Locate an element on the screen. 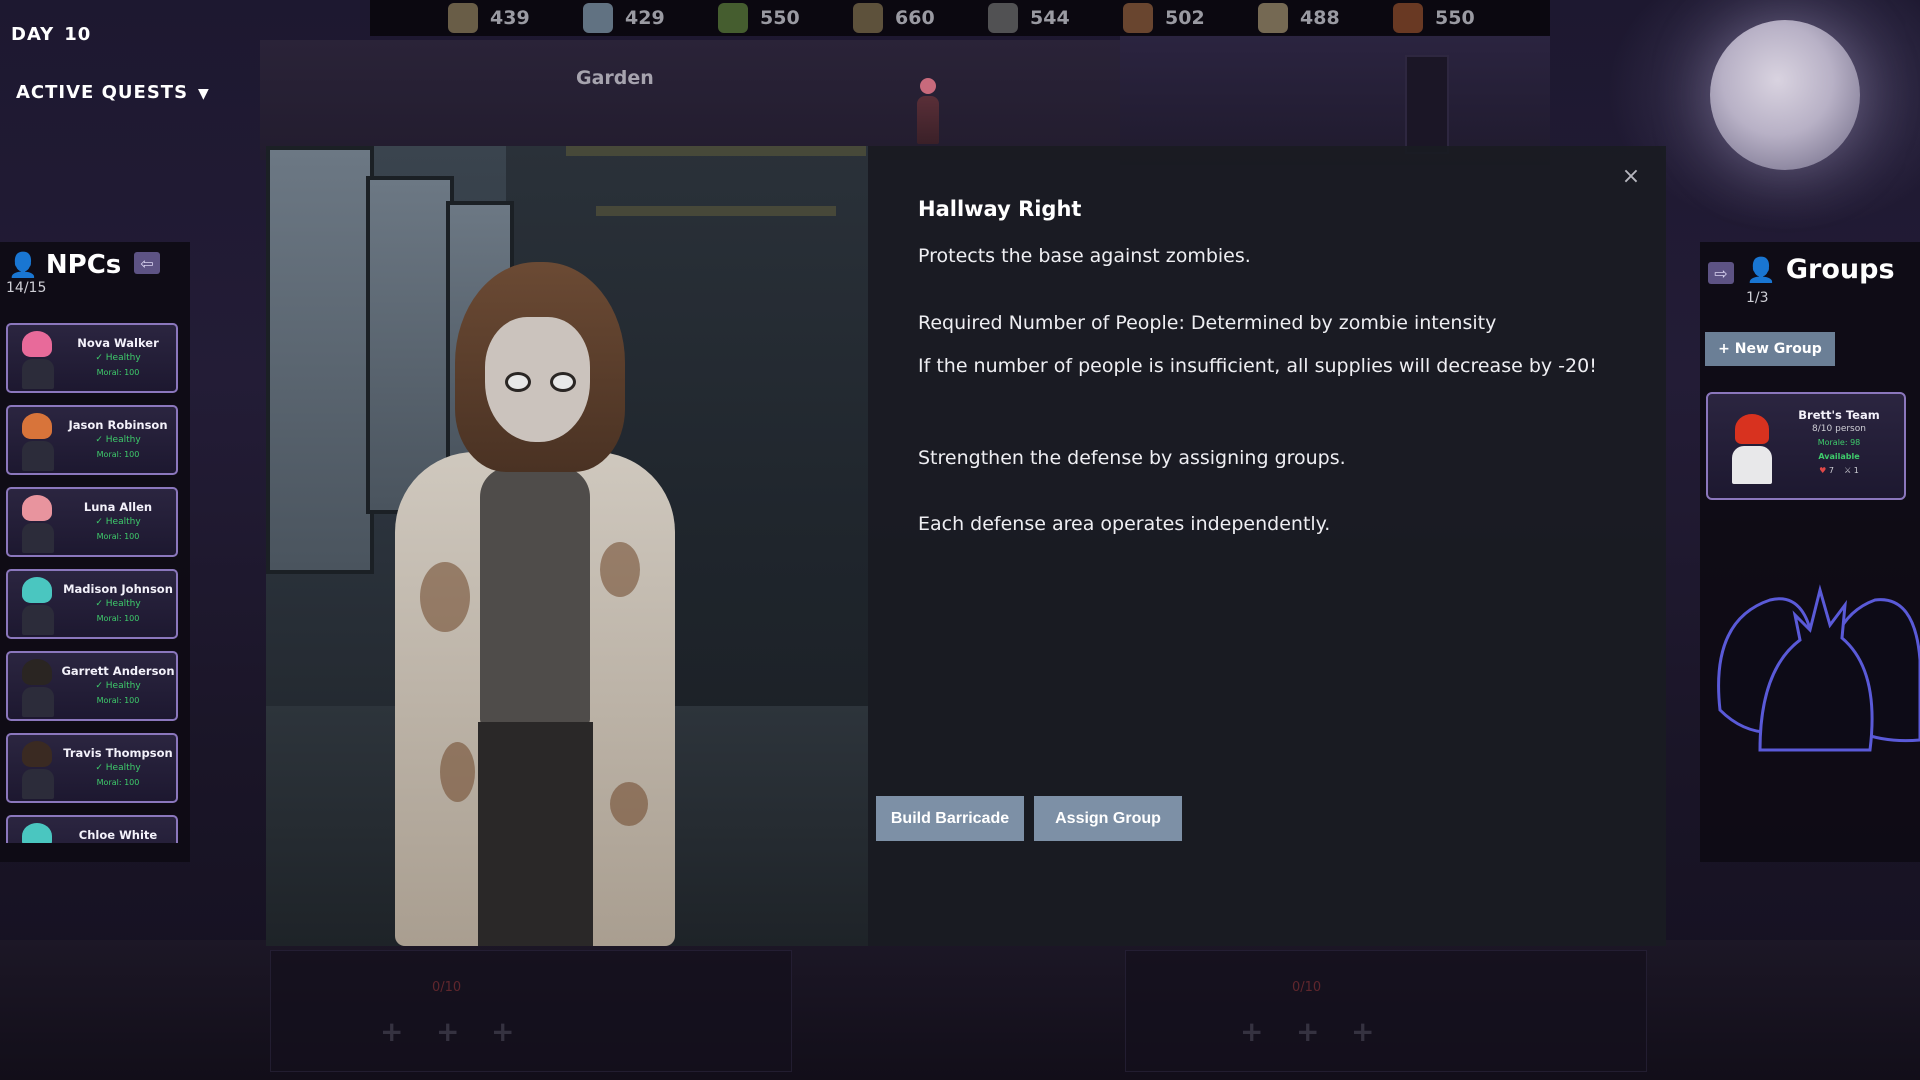 Image resolution: width=1920 pixels, height=1080 pixels. resource-item: 660 is located at coordinates (920, 18).